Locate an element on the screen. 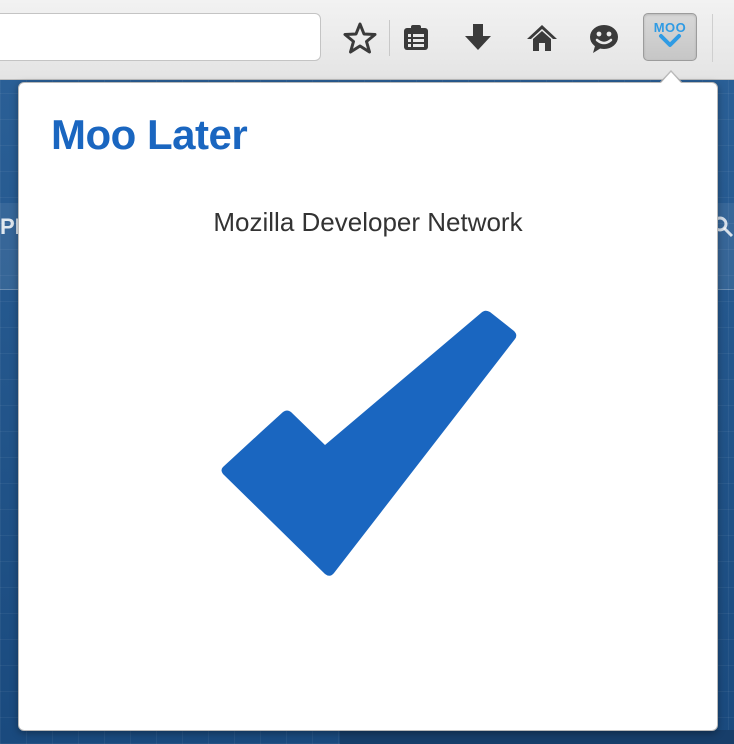  toolbar-separator-right is located at coordinates (712, 38).